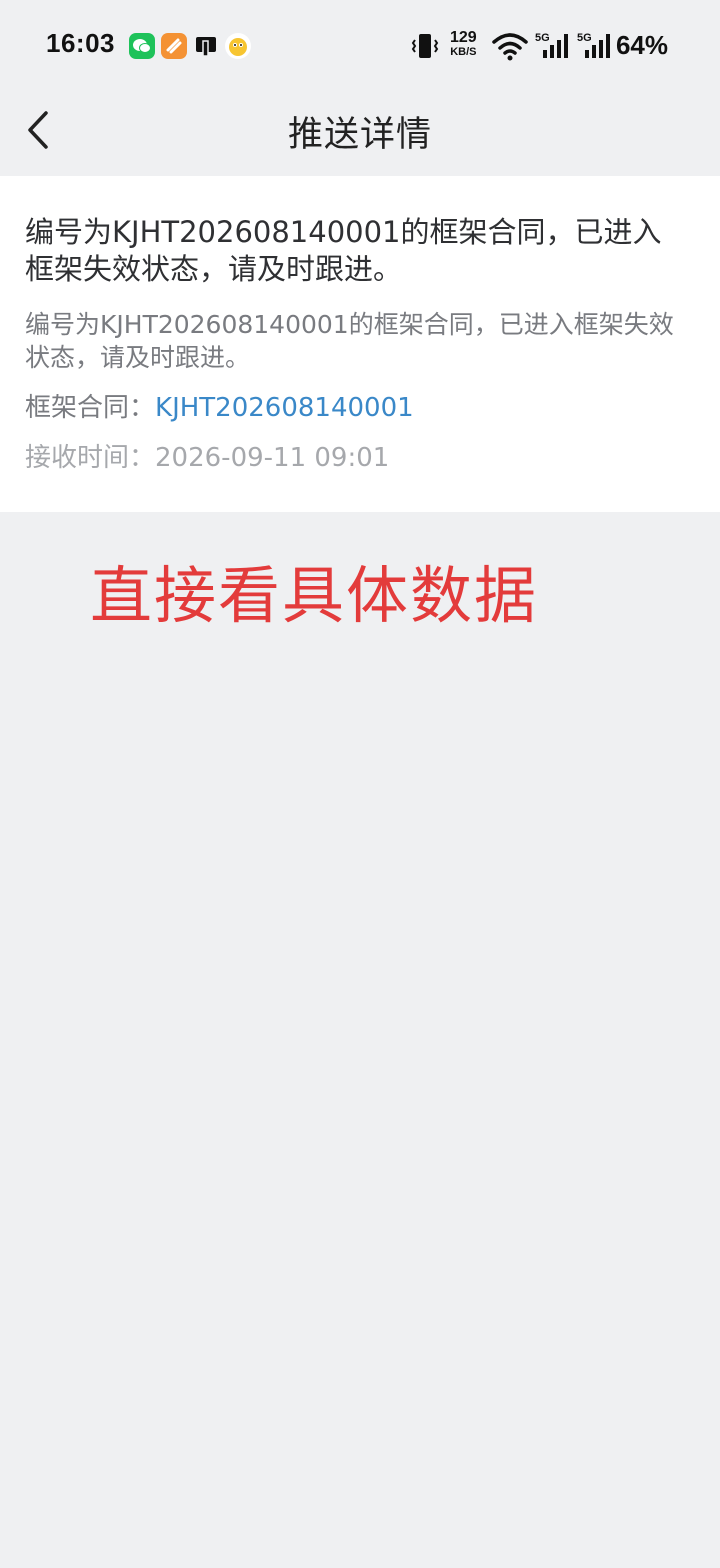 The height and width of the screenshot is (1568, 720). Describe the element at coordinates (584, 38) in the screenshot. I see `signal-2-label: 5G` at that location.